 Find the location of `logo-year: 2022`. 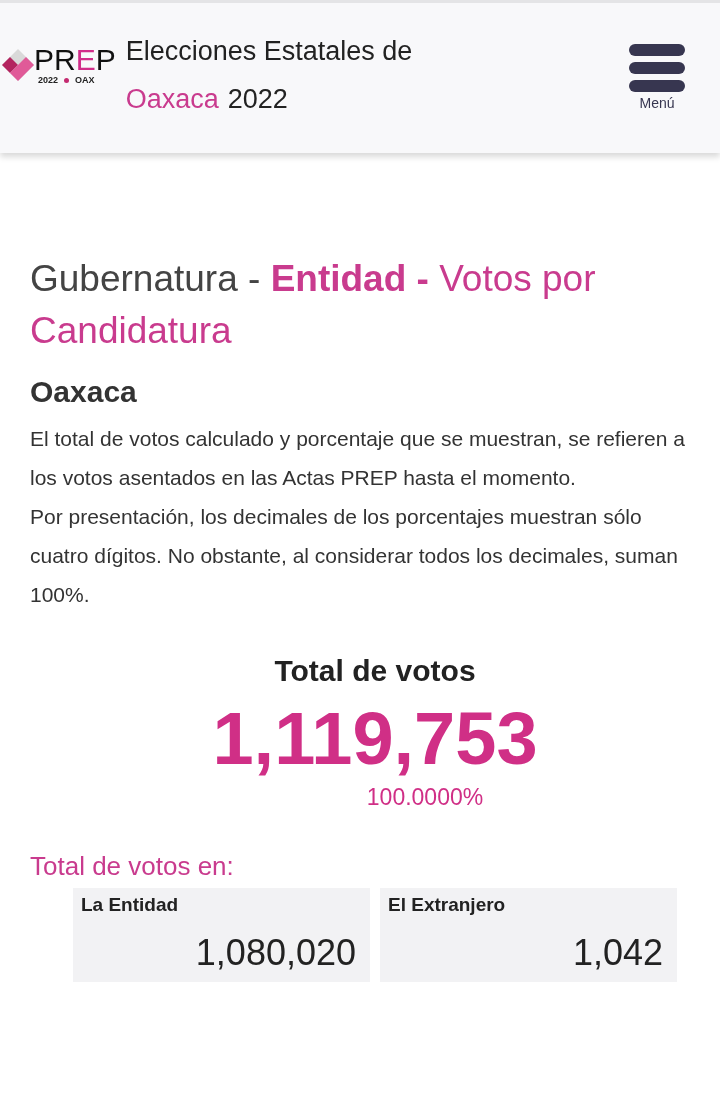

logo-year: 2022 is located at coordinates (48, 80).